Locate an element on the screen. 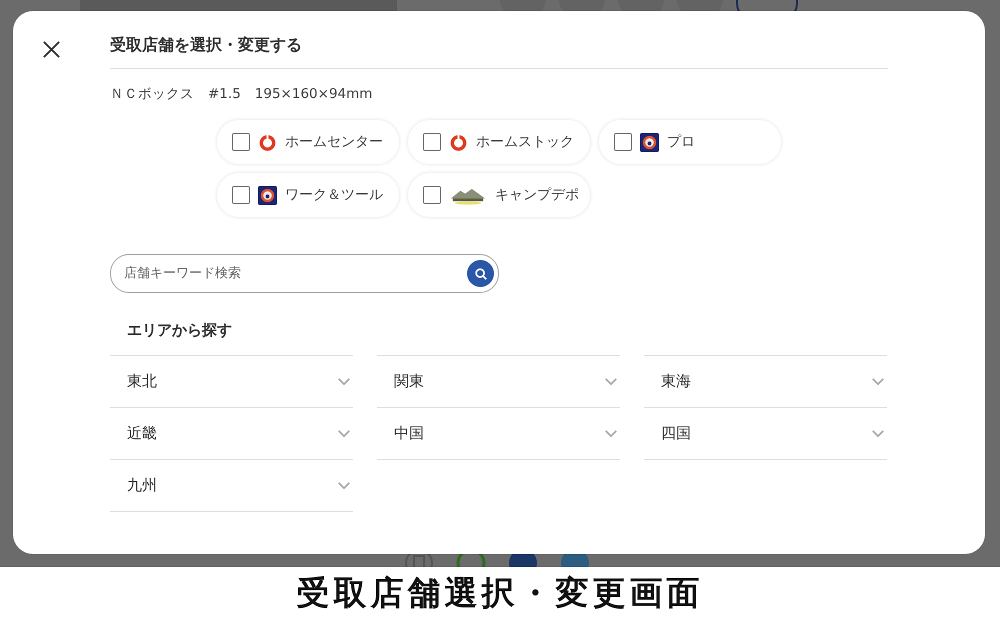 The image size is (1000, 620). modal-title: 受取店舗を選択・変更する is located at coordinates (499, 52).